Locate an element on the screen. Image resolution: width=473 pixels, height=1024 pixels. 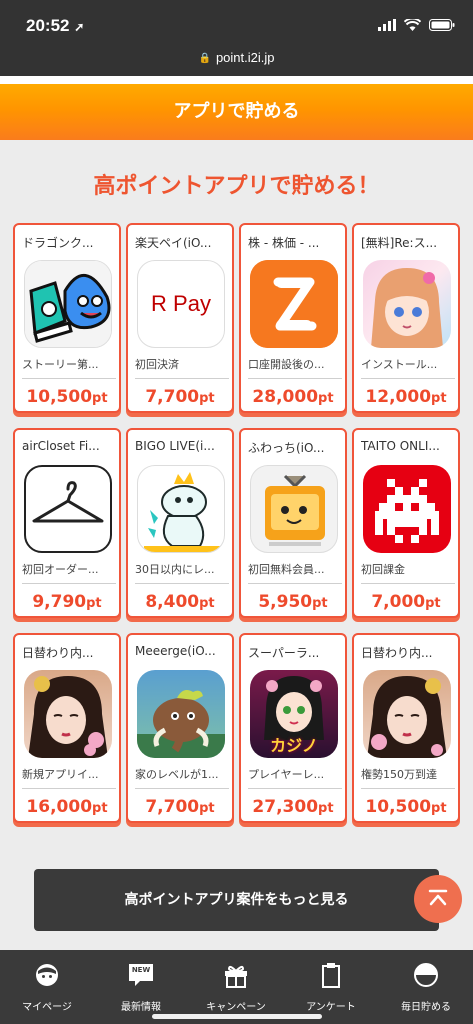
signal-icon is located at coordinates (387, 25).